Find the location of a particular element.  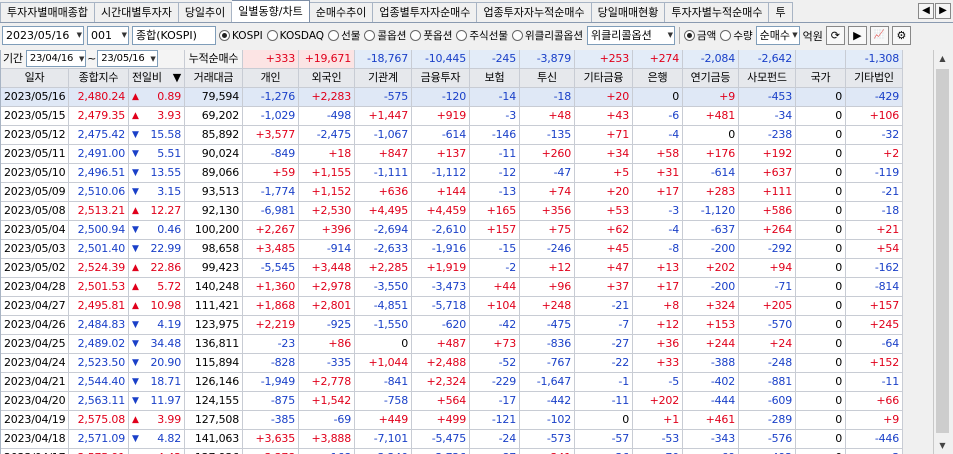

investor-value-cell: -57 is located at coordinates (604, 439).